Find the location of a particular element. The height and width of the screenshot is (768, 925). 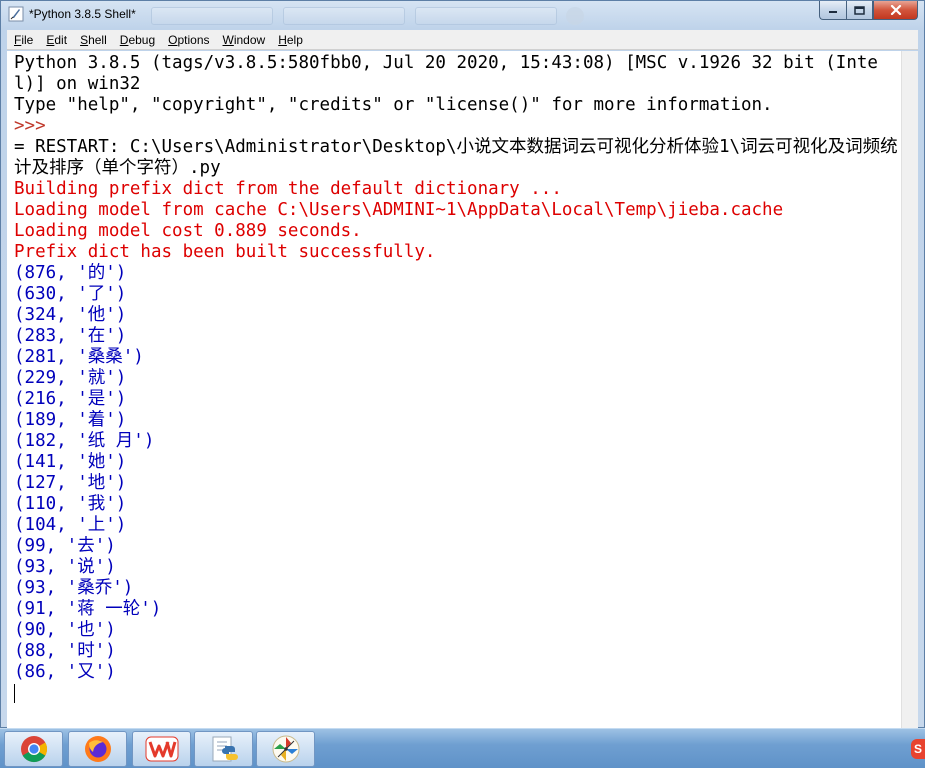

vertical-scrollbar is located at coordinates (909, 389).